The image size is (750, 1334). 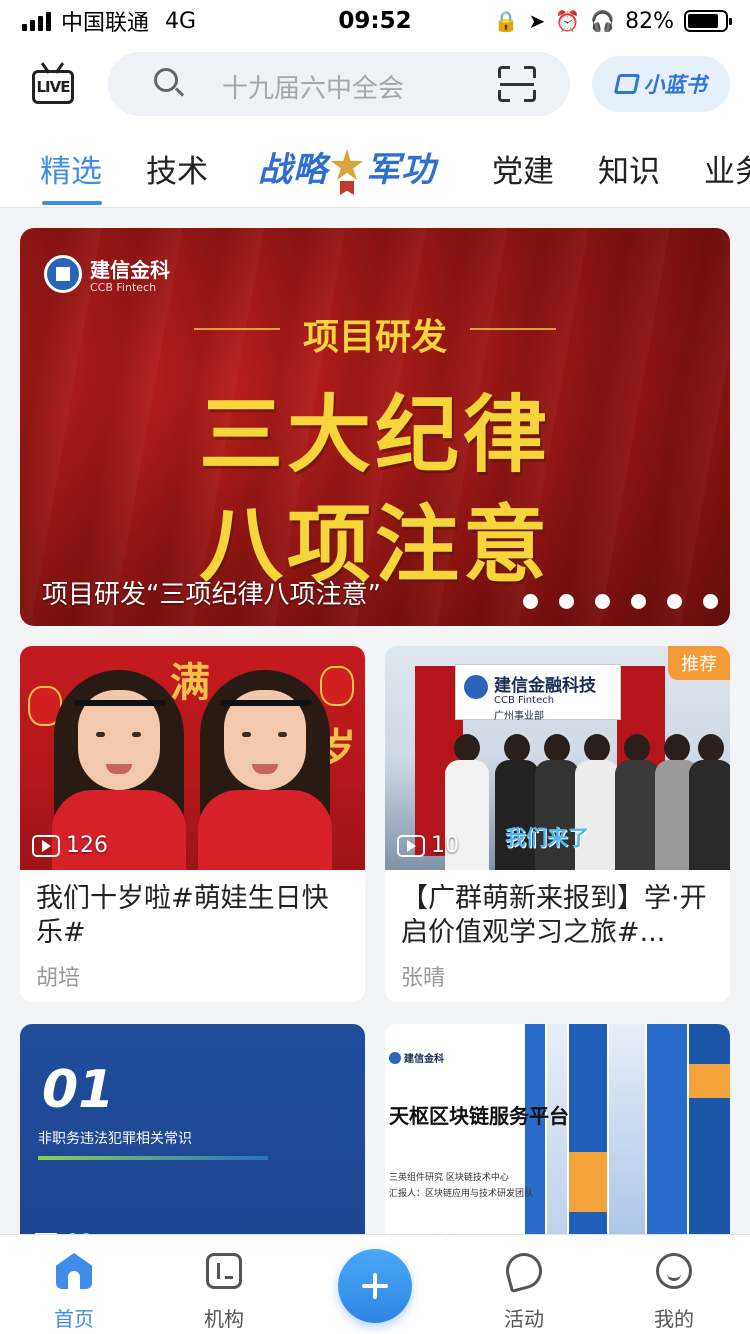 What do you see at coordinates (517, 84) in the screenshot?
I see `scan-icon` at bounding box center [517, 84].